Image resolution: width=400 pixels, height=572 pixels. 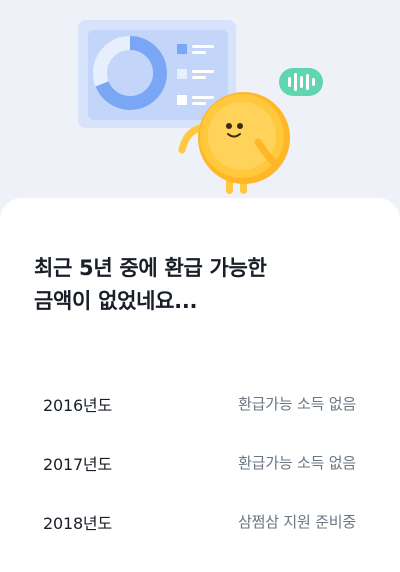 I want to click on result-title-line-1: 최근 5년 중에 환급 가능한, so click(x=150, y=268).